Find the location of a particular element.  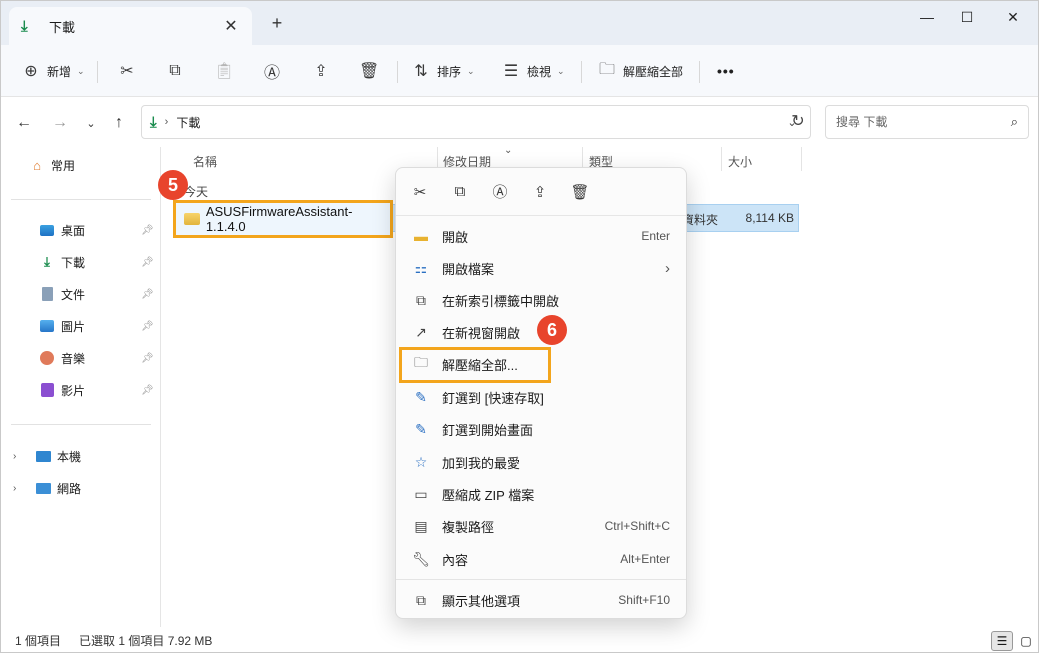

menu-item-shortcut: Enter is located at coordinates (655, 236).